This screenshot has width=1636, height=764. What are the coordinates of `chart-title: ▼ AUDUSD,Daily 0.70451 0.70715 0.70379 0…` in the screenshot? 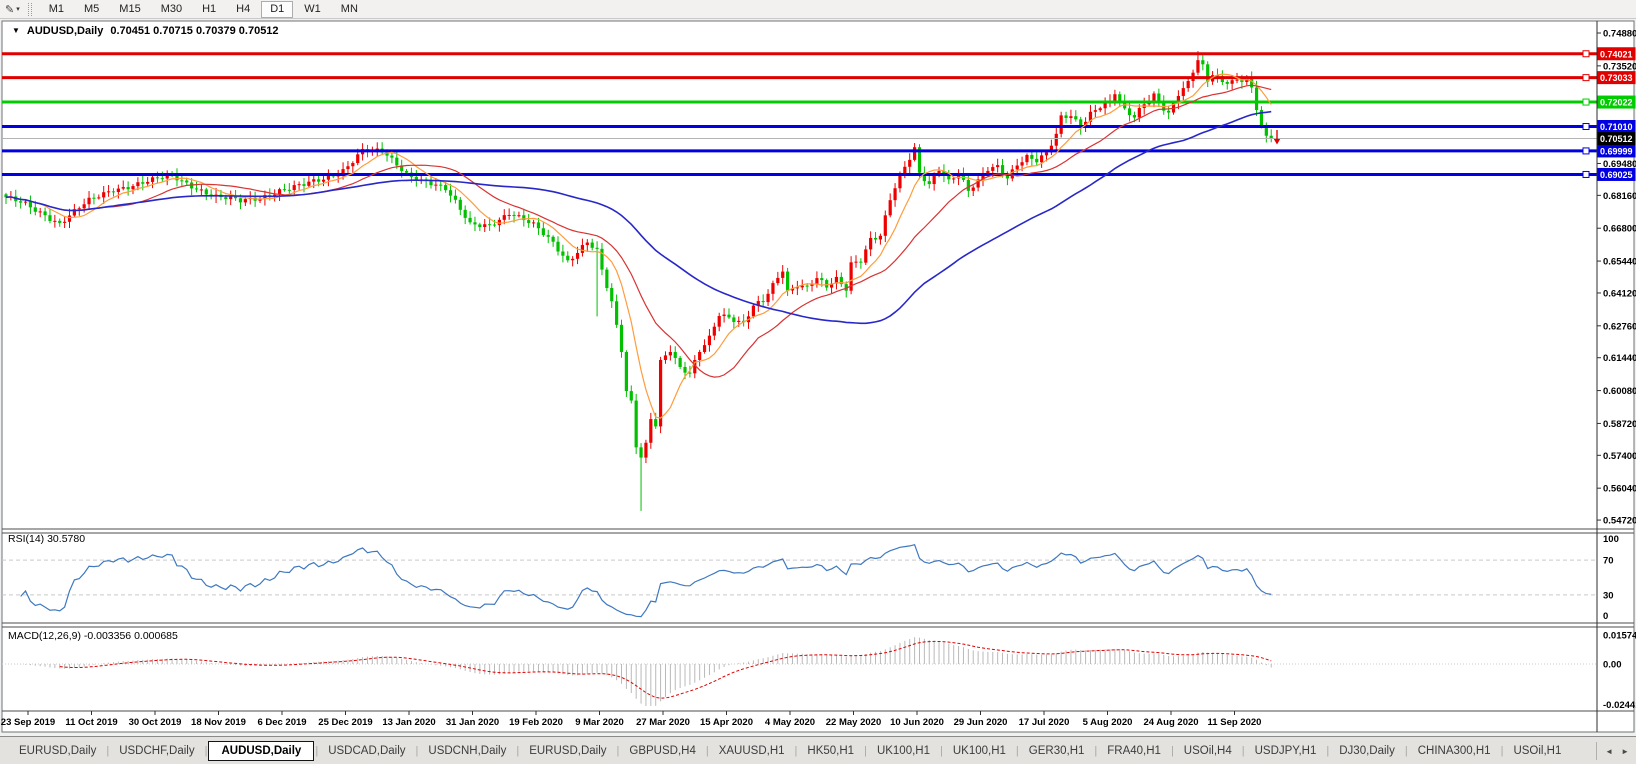 It's located at (145, 31).